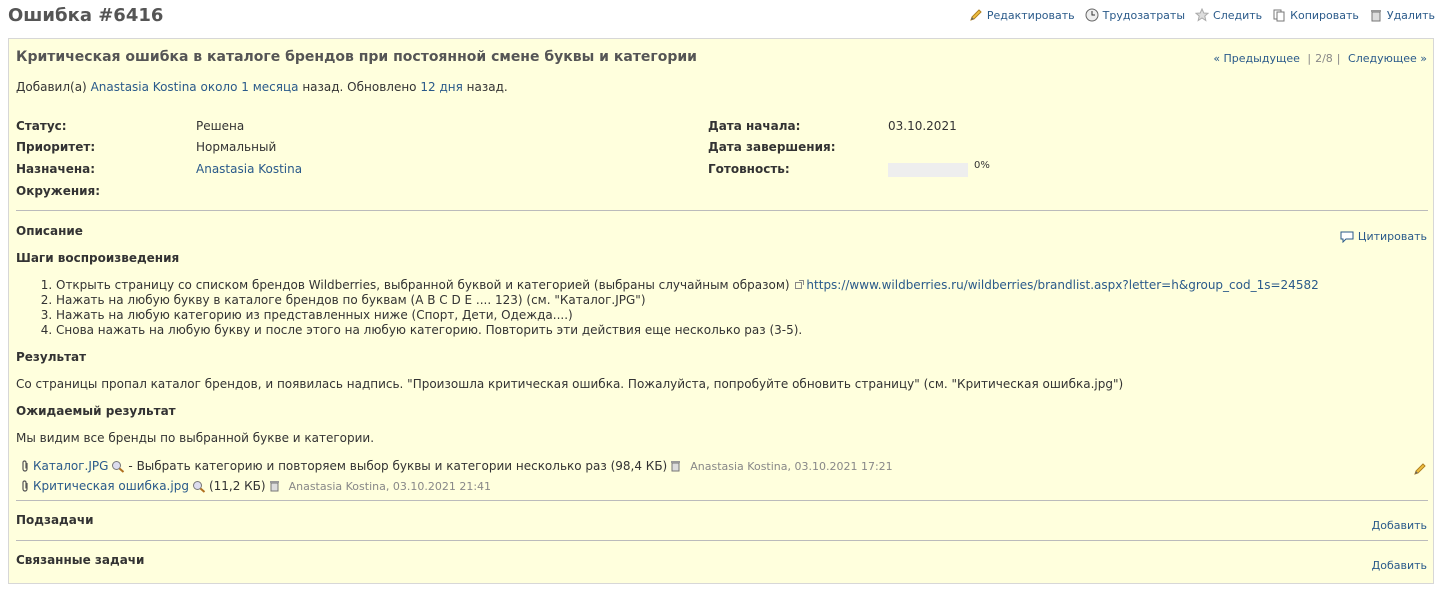 The image size is (1446, 596). I want to click on add-subtask-link: Добавить, so click(1399, 525).